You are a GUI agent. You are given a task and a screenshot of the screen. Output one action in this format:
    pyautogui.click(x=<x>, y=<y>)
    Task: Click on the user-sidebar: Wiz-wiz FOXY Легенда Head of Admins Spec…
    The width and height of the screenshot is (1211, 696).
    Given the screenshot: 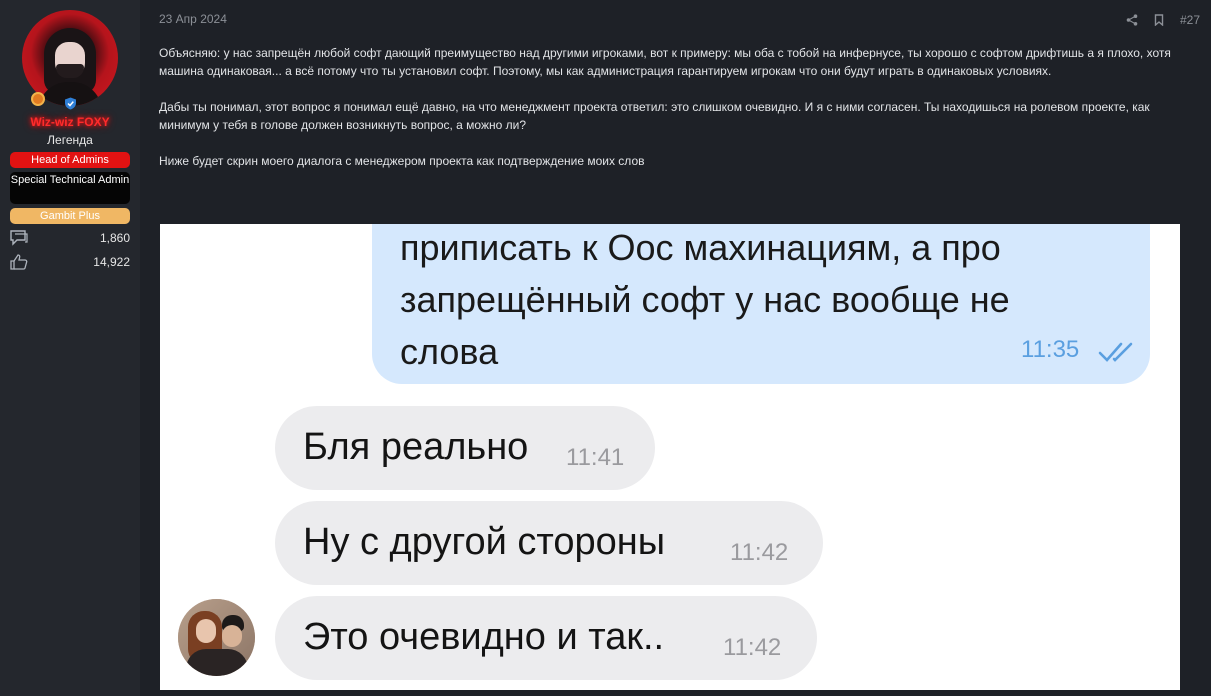 What is the action you would take?
    pyautogui.click(x=70, y=348)
    